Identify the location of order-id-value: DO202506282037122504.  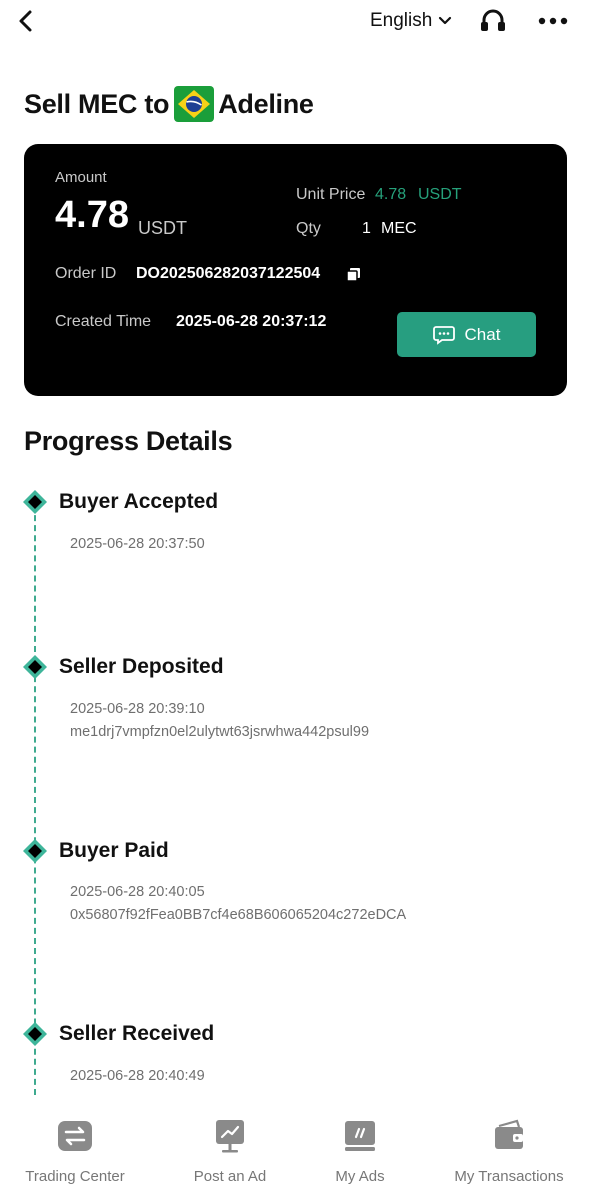
(228, 273).